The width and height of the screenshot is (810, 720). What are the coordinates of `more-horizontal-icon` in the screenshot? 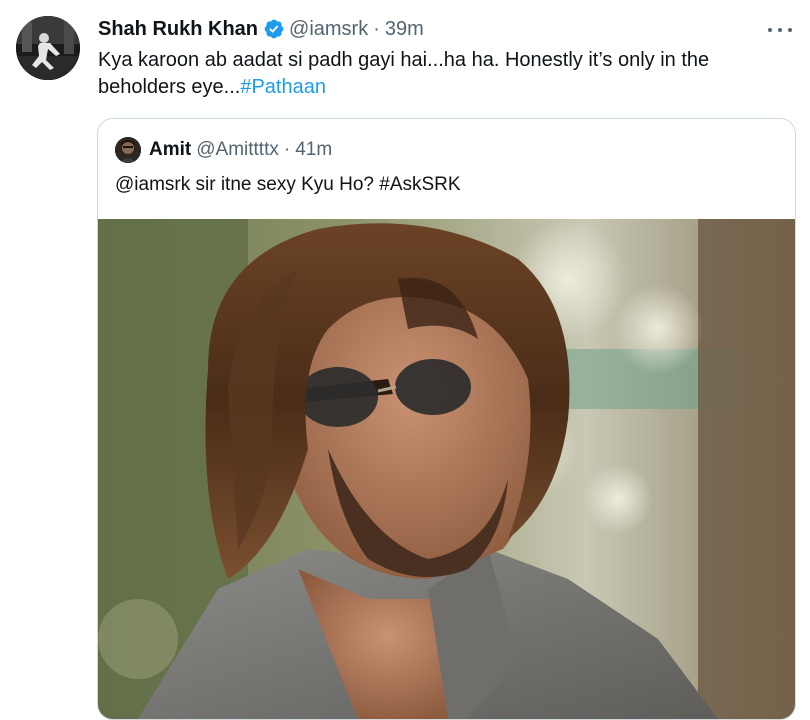 It's located at (780, 30).